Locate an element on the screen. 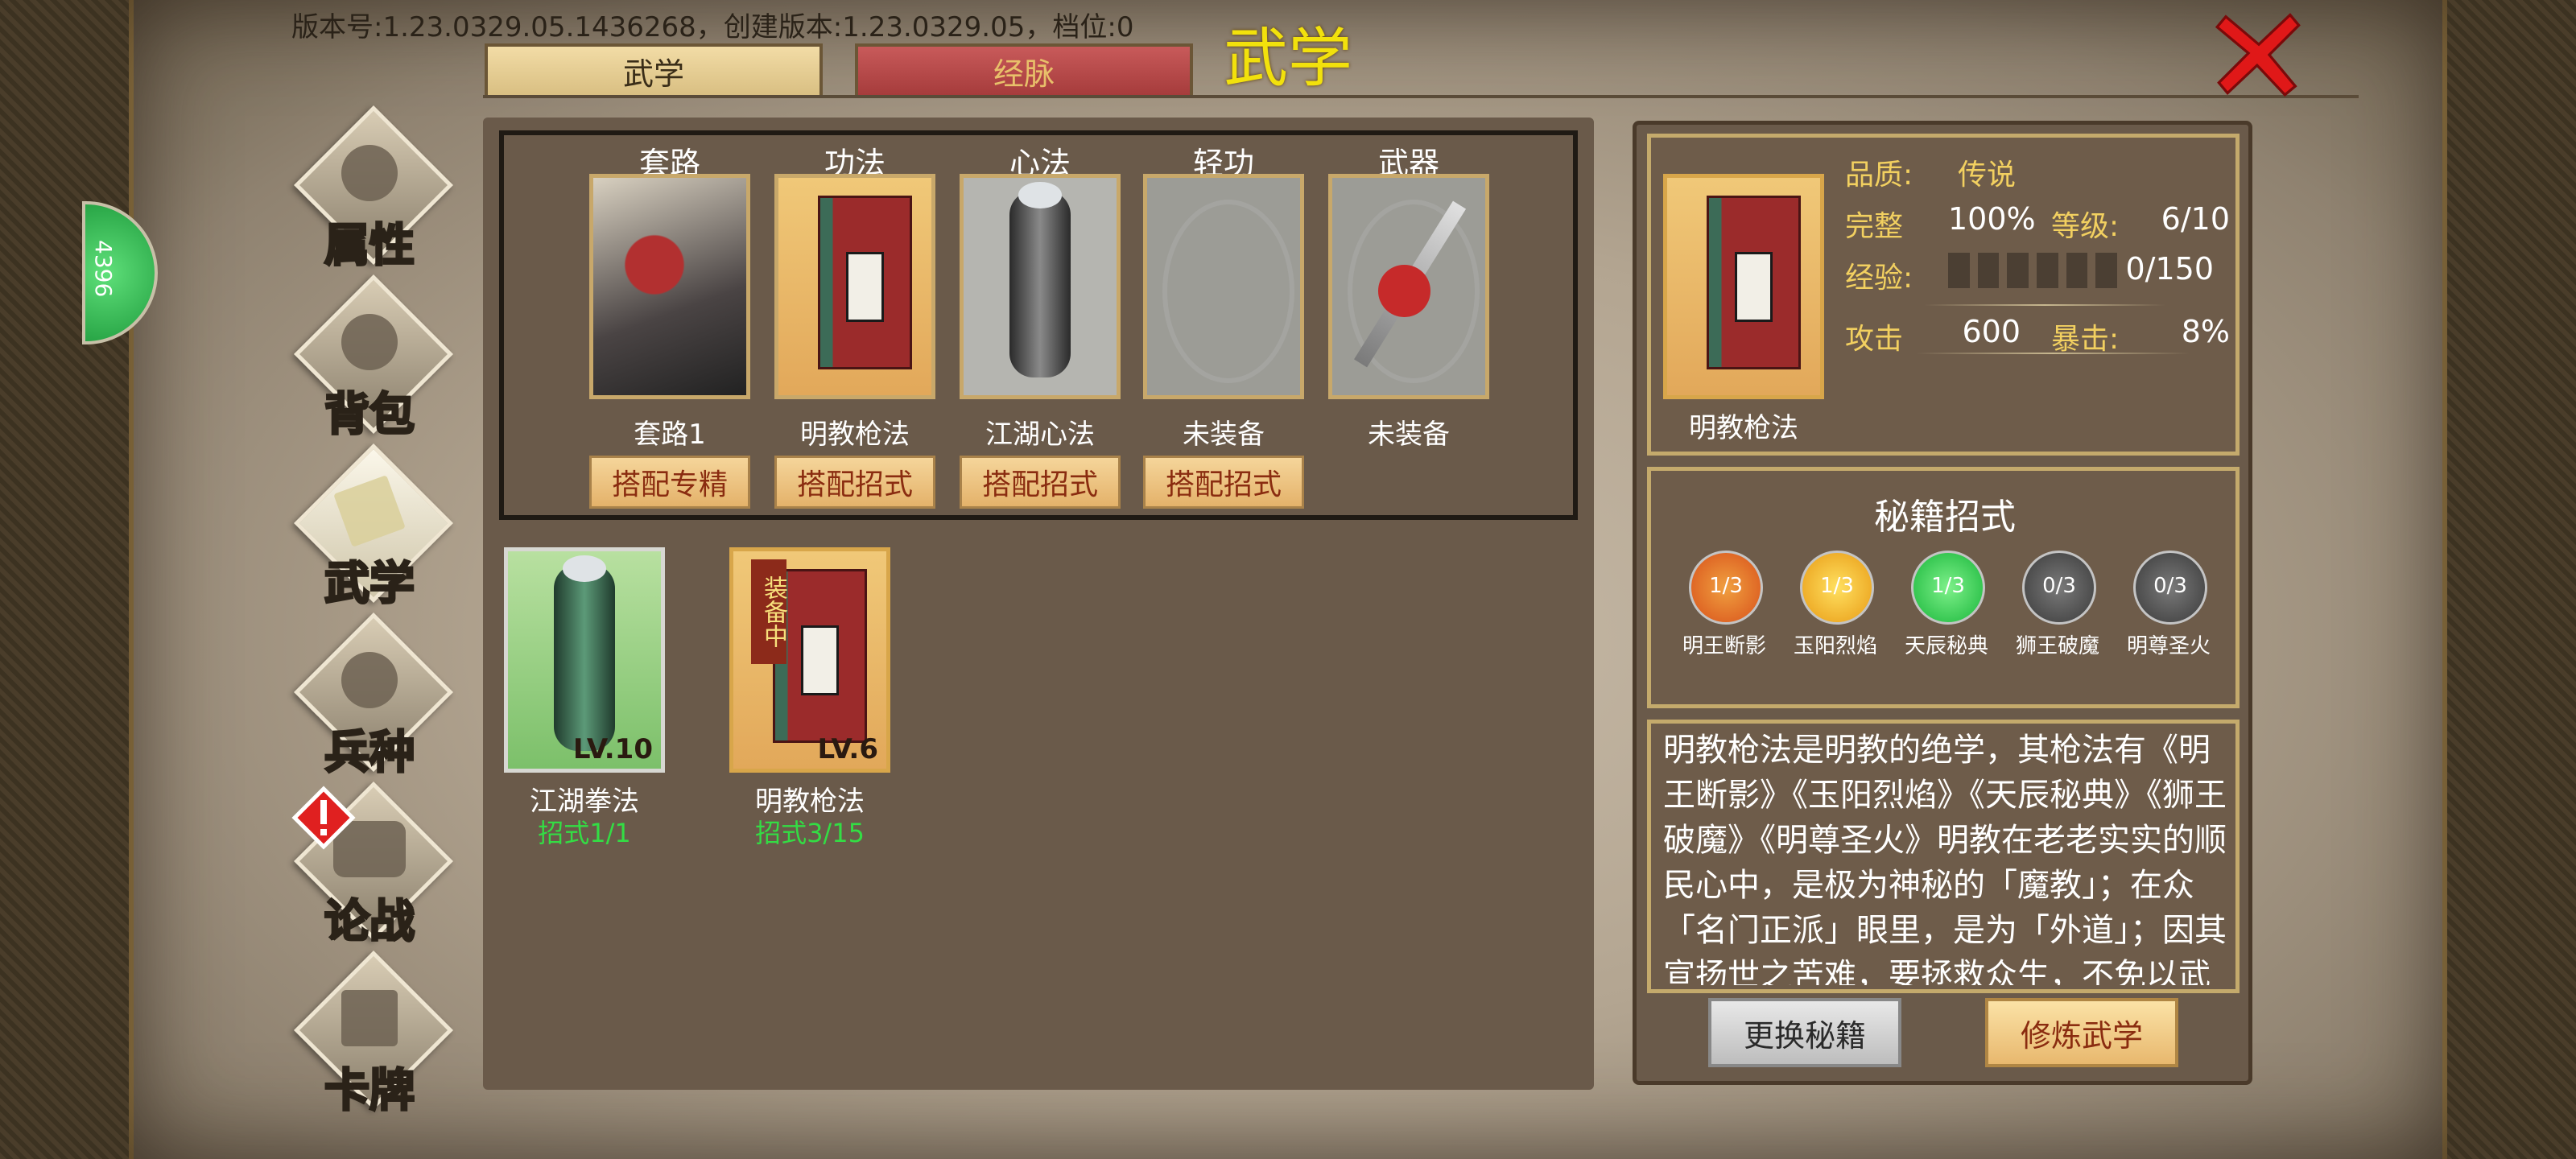  sidebar-item-label: 属性 is located at coordinates (370, 246).